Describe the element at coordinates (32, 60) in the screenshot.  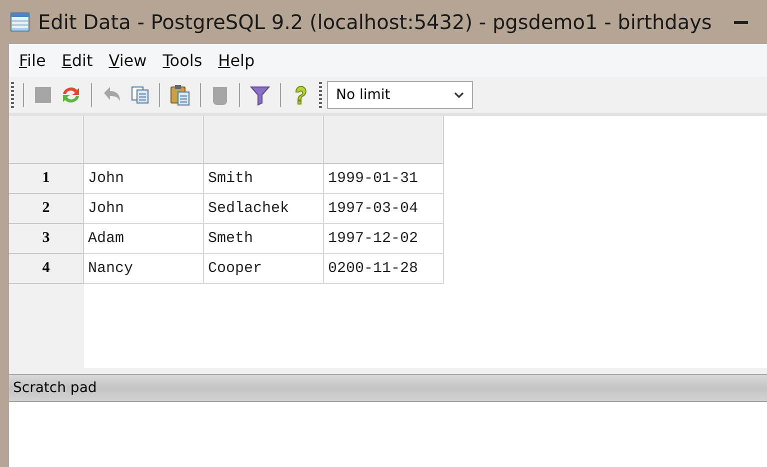
I see `menu-item: File` at that location.